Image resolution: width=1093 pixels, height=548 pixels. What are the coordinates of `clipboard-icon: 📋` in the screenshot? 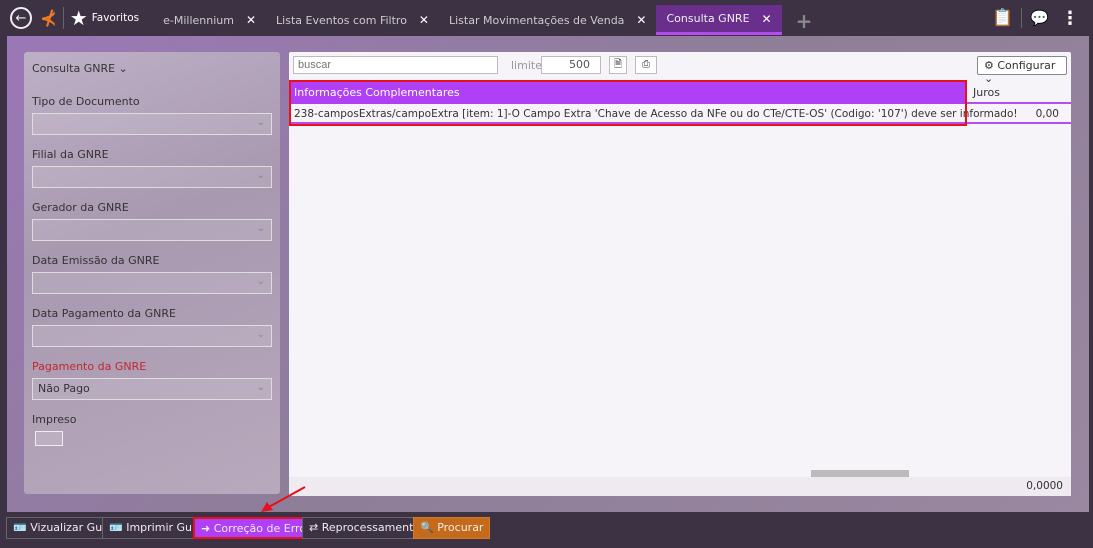 It's located at (1002, 18).